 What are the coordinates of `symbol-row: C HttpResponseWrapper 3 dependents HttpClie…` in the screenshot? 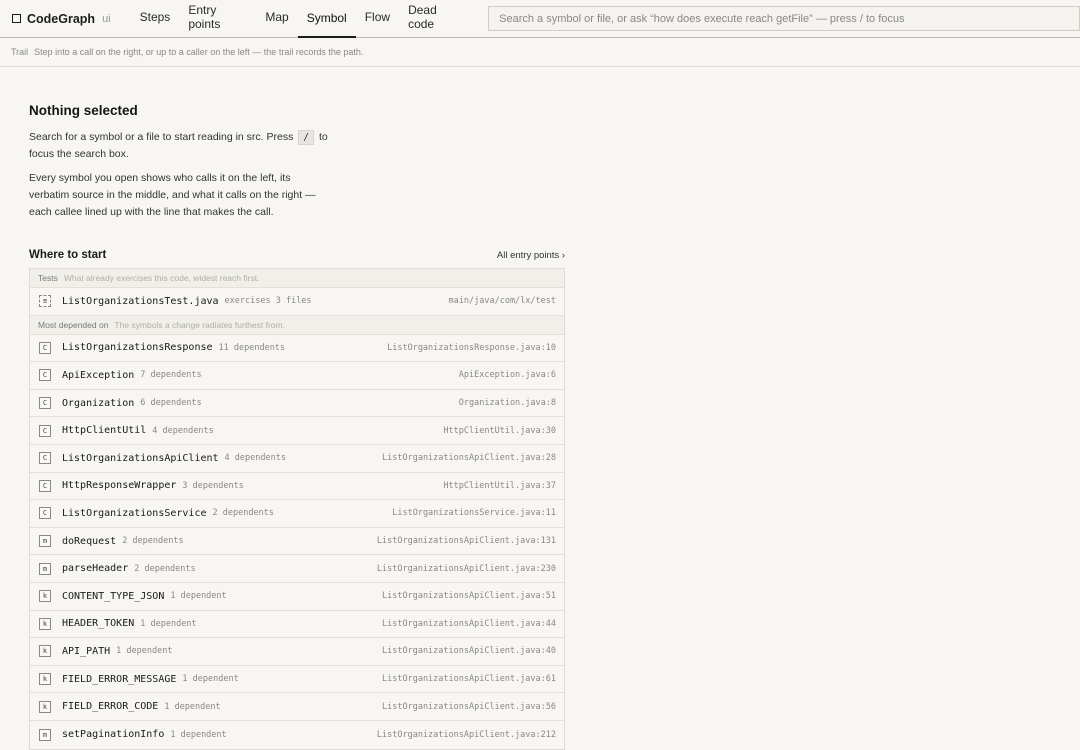 It's located at (297, 487).